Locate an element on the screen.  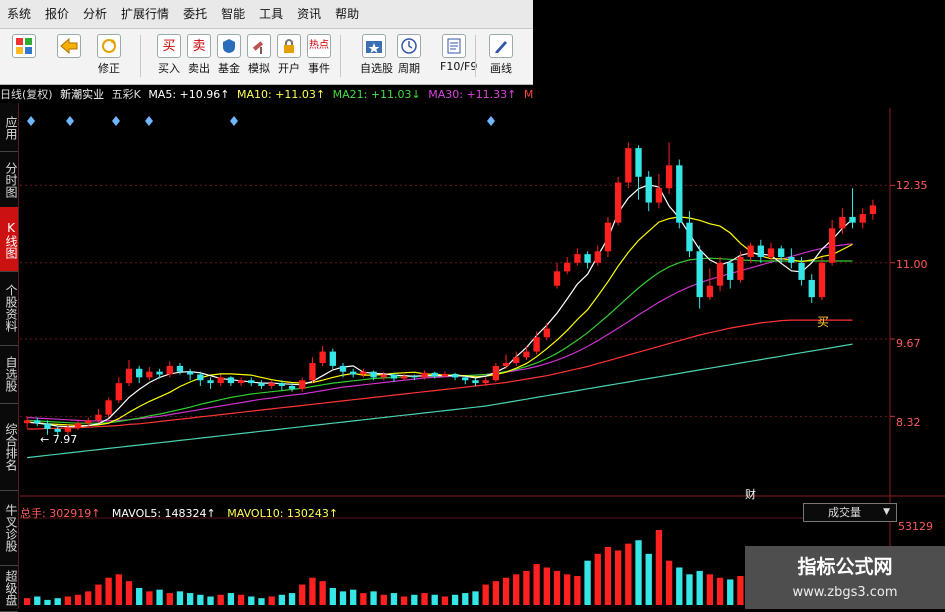
toolbar-button: 基金 is located at coordinates (229, 54).